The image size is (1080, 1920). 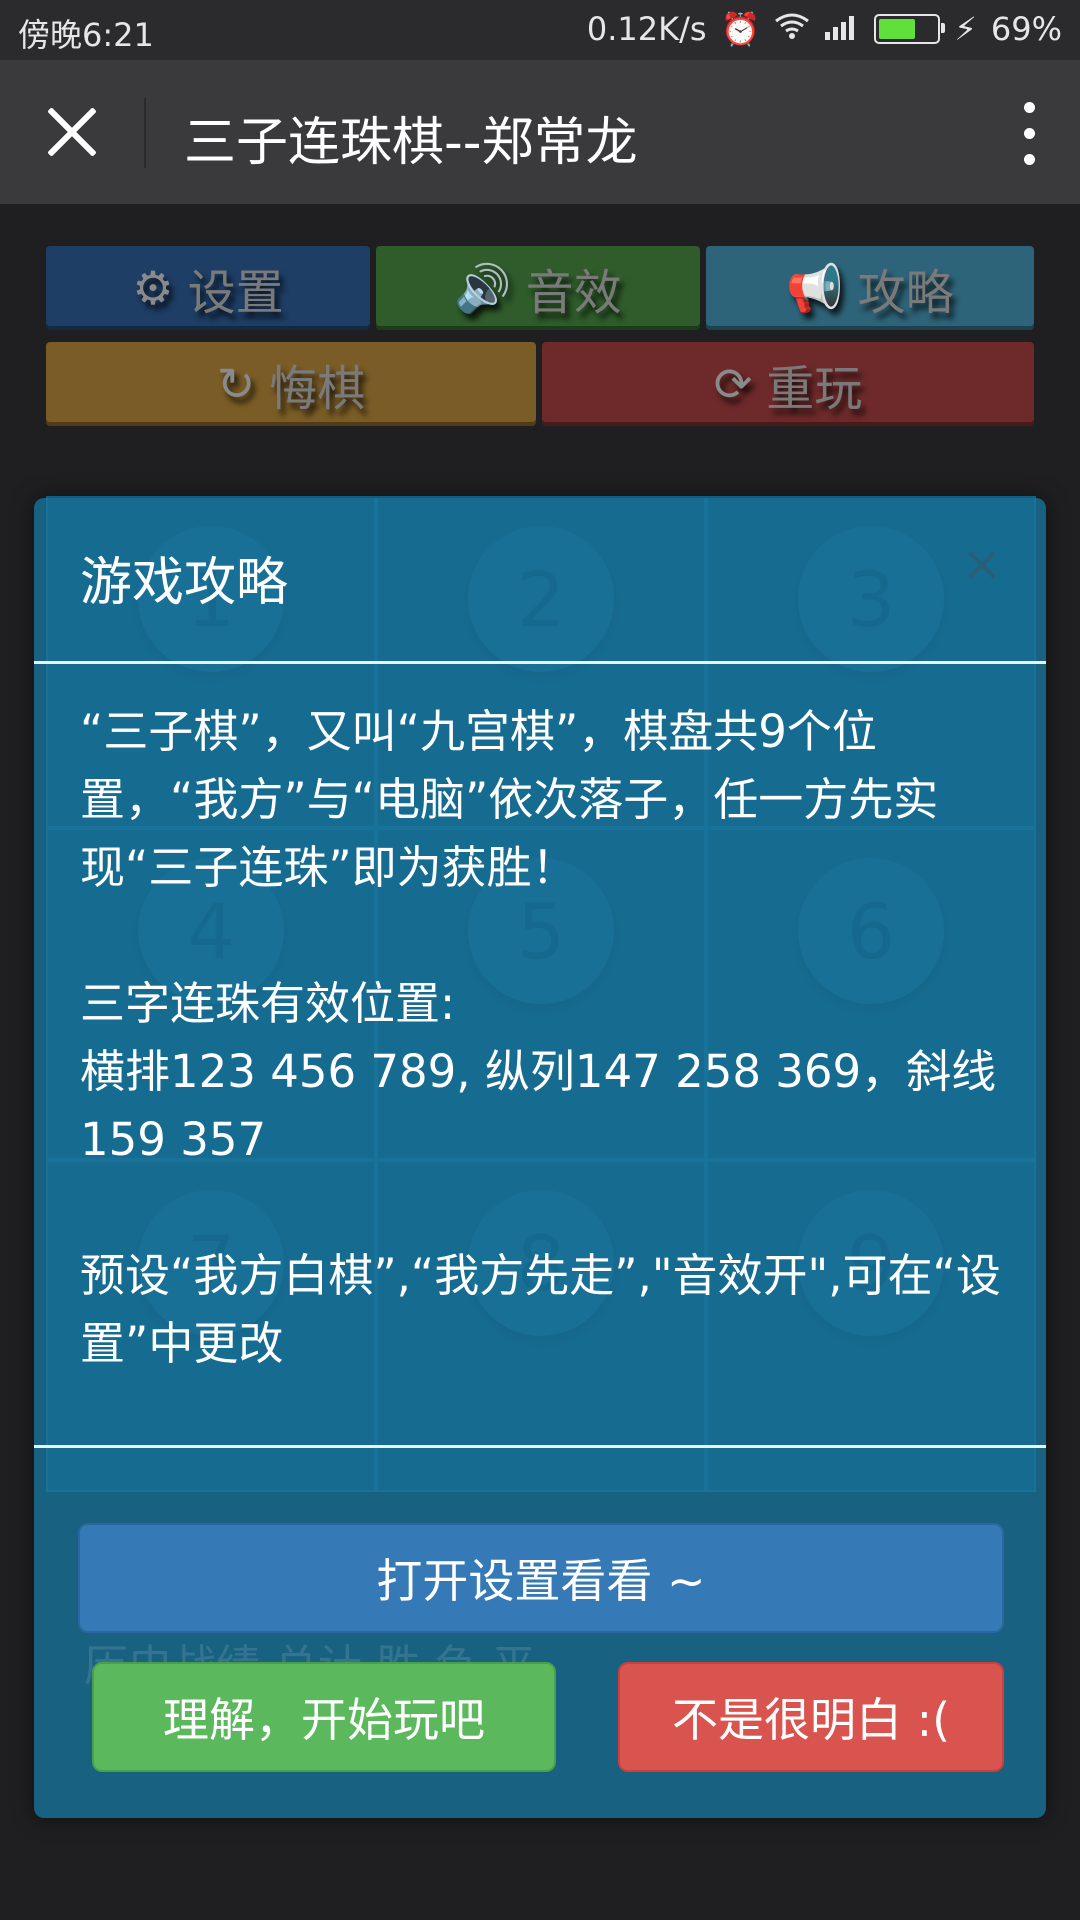 I want to click on net-speed: 0.12K/s, so click(x=646, y=29).